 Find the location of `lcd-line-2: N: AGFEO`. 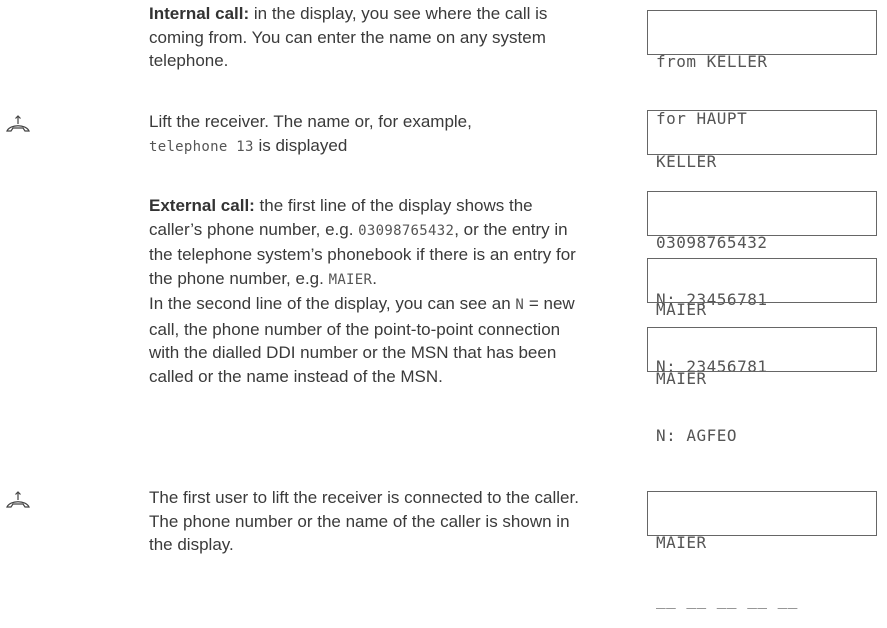

lcd-line-2: N: AGFEO is located at coordinates (697, 435).